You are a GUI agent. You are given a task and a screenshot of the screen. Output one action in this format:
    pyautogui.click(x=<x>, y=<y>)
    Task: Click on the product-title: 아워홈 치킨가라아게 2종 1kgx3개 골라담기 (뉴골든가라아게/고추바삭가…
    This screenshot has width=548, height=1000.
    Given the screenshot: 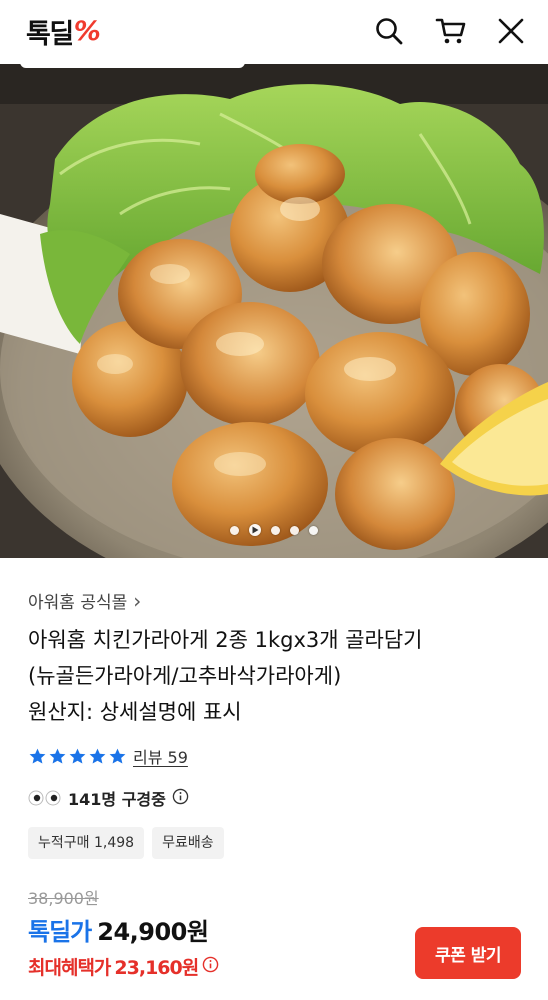 What is the action you would take?
    pyautogui.click(x=278, y=676)
    